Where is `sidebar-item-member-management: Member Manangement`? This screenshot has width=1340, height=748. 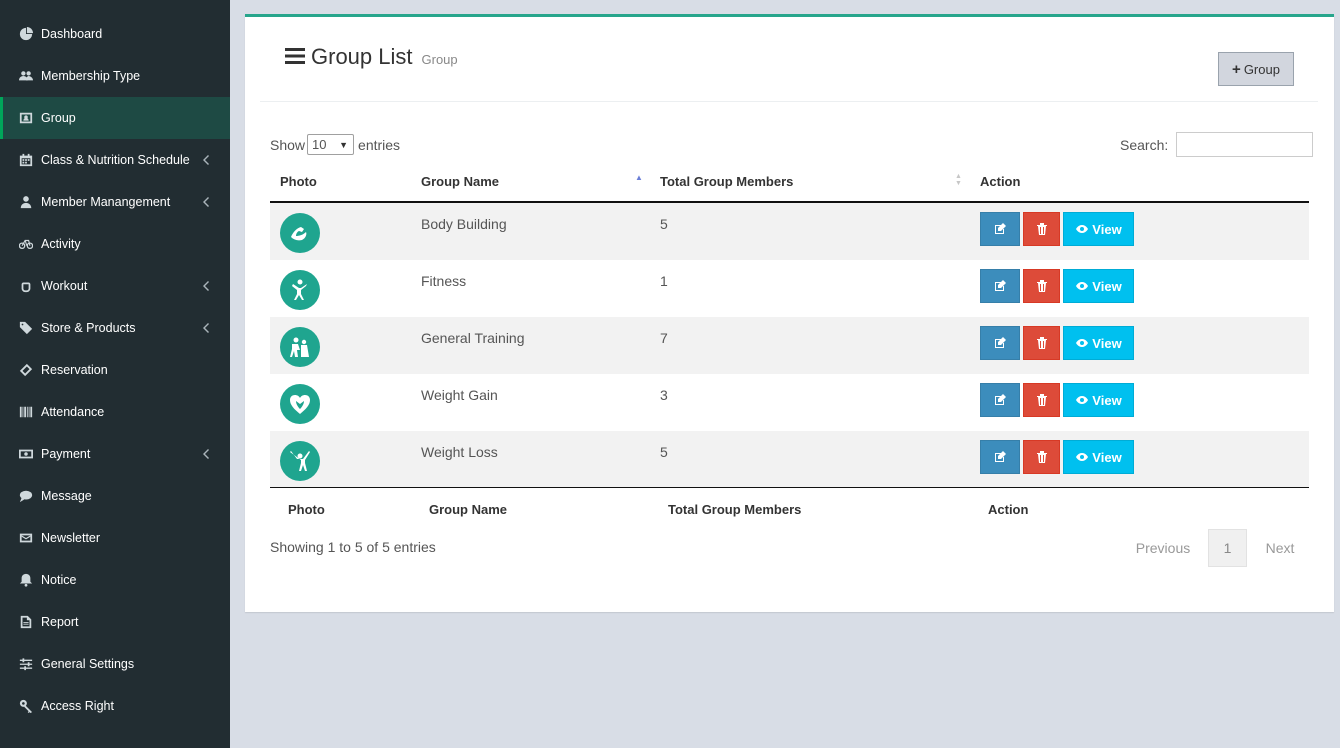 sidebar-item-member-management: Member Manangement is located at coordinates (115, 202).